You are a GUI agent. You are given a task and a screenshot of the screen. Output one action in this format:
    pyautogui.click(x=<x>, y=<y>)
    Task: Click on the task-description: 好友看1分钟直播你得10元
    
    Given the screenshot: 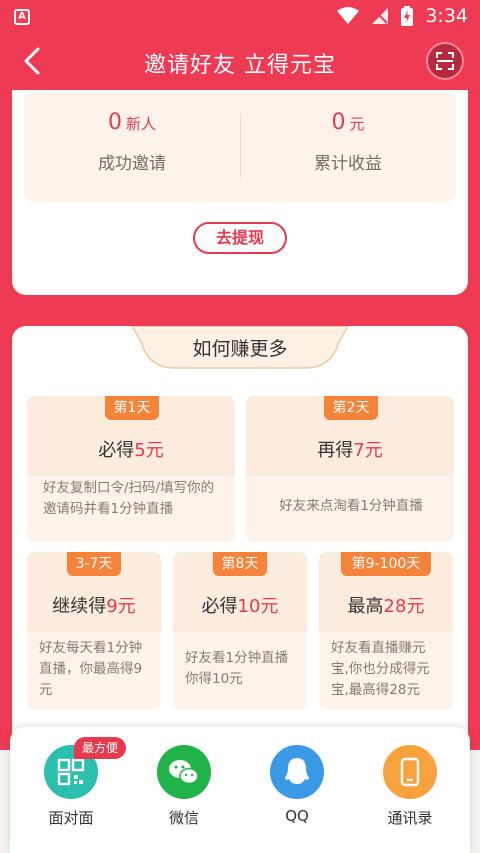 What is the action you would take?
    pyautogui.click(x=237, y=668)
    